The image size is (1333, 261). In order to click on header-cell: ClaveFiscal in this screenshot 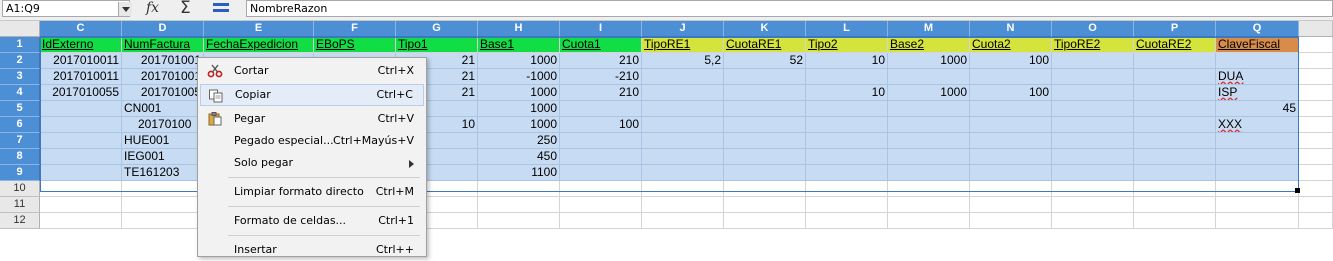, I will do `click(1257, 45)`.